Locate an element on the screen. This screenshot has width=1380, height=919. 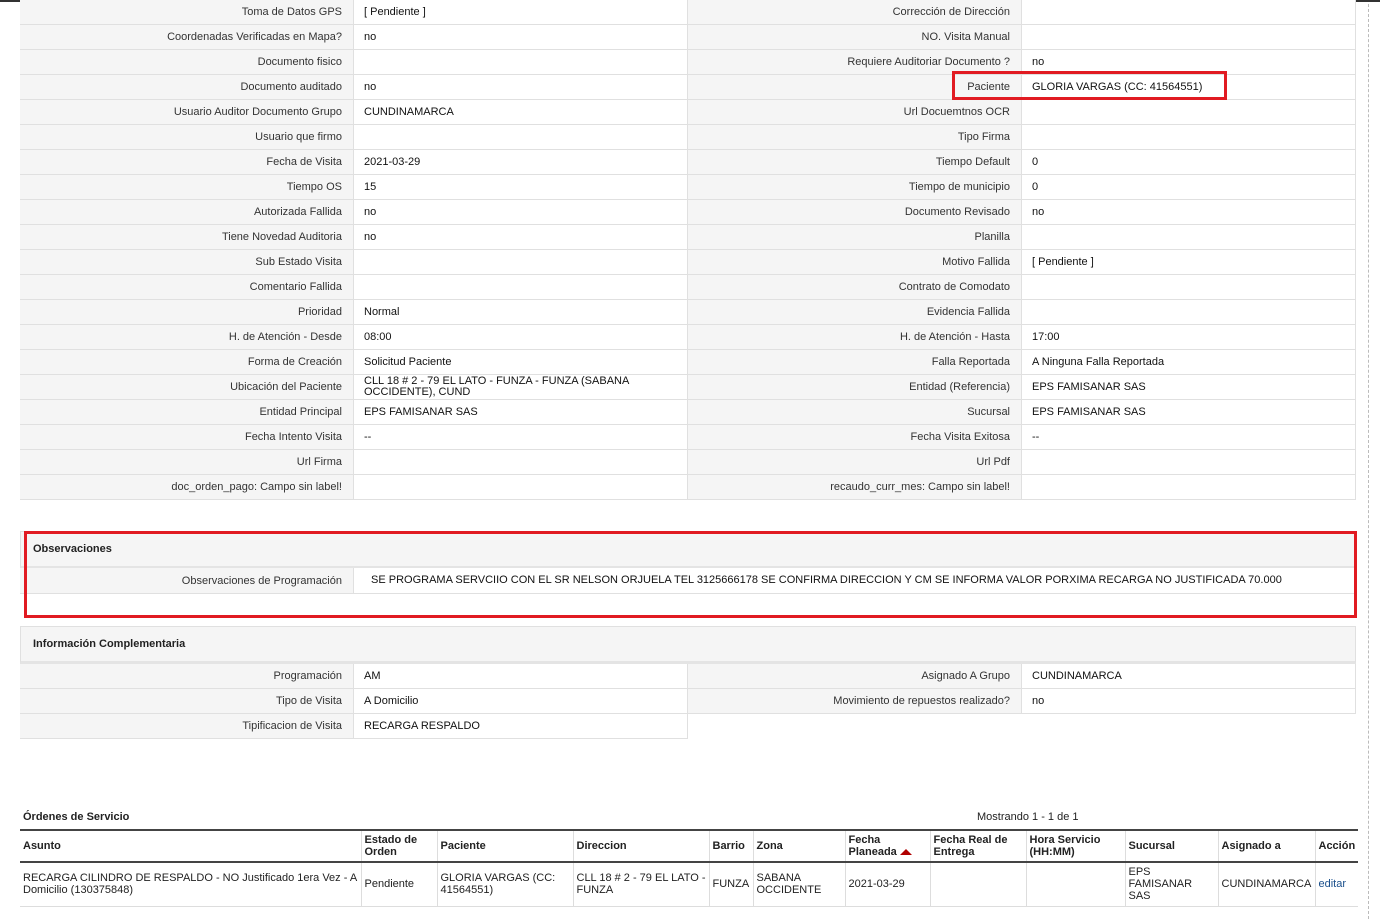
motivo-fallida-value: [ Pendiente ] is located at coordinates (1189, 262).